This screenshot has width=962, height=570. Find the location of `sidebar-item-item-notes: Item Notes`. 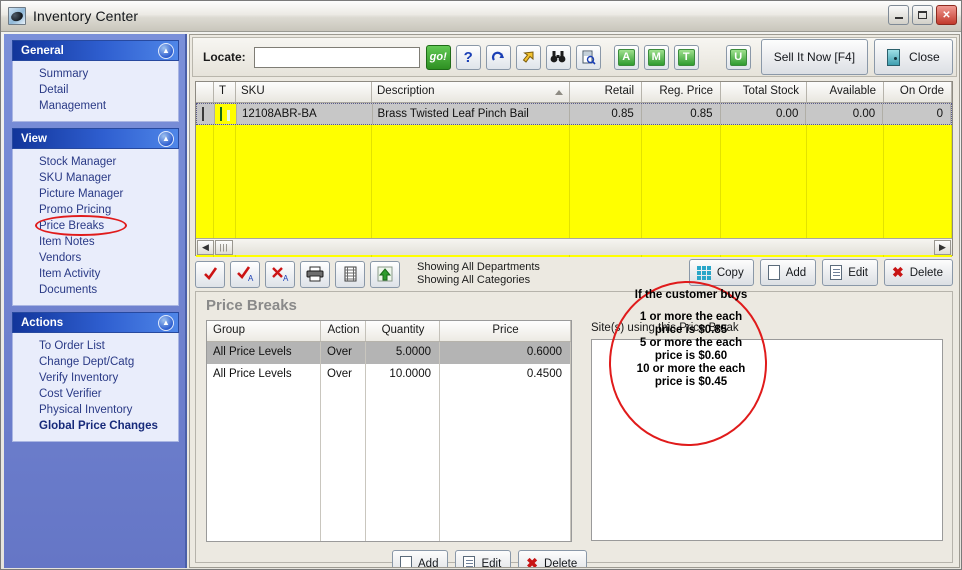

sidebar-item-item-notes: Item Notes is located at coordinates (95, 242).